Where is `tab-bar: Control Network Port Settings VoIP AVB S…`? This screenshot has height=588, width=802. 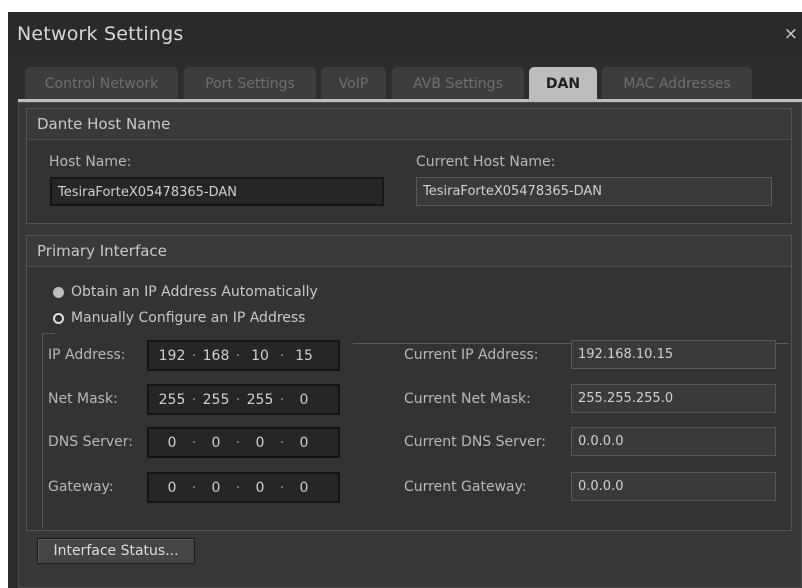
tab-bar: Control Network Port Settings VoIP AVB S… is located at coordinates (405, 84).